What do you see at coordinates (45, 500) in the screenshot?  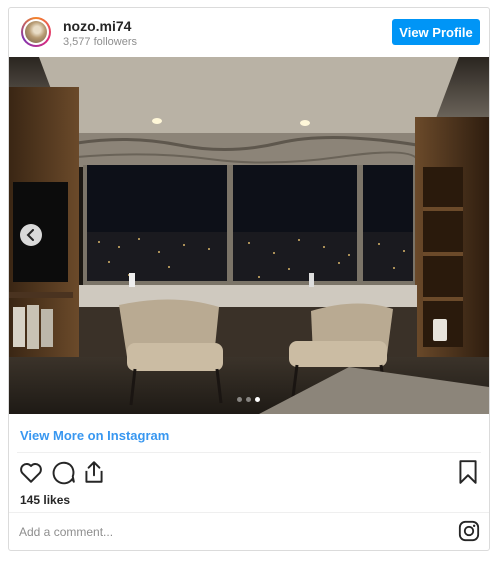 I see `likes-count: 145 likes` at bounding box center [45, 500].